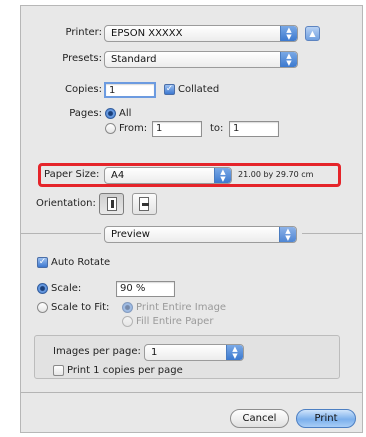 The height and width of the screenshot is (437, 366). What do you see at coordinates (259, 418) in the screenshot?
I see `cancel-button: Cancel` at bounding box center [259, 418].